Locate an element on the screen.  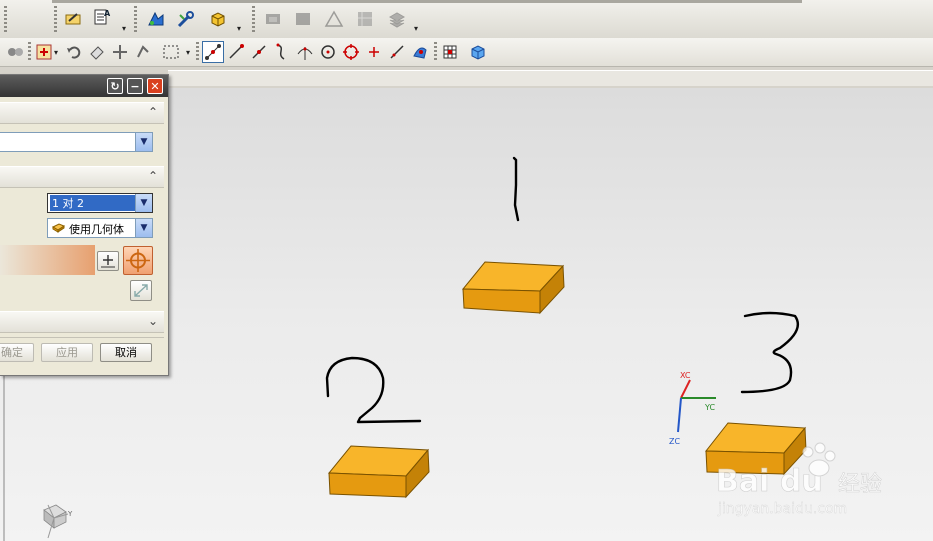
apply-button: 应用 is located at coordinates (67, 352).